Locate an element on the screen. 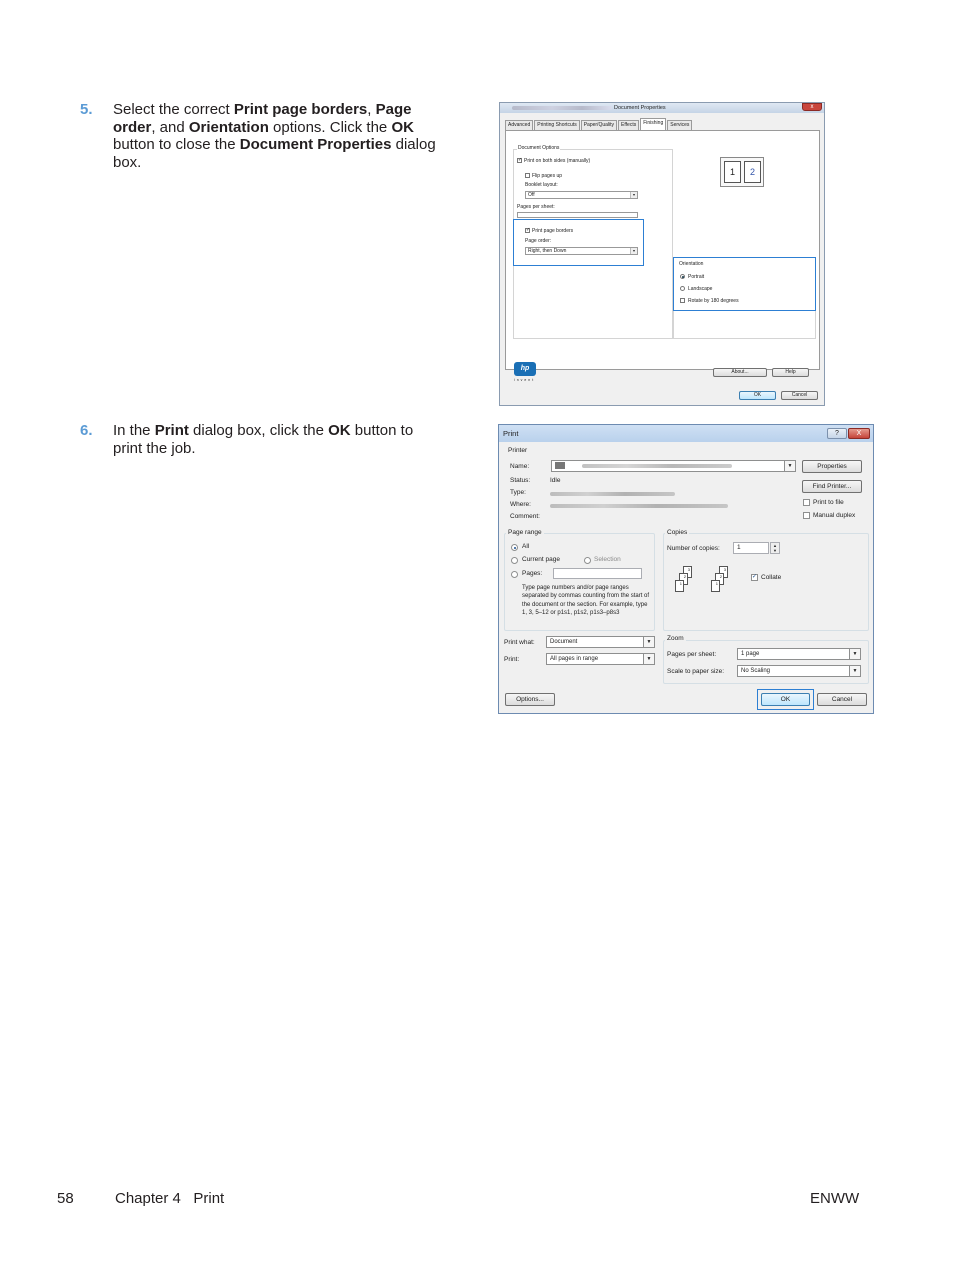 This screenshot has width=954, height=1270. portrait-radio is located at coordinates (682, 276).